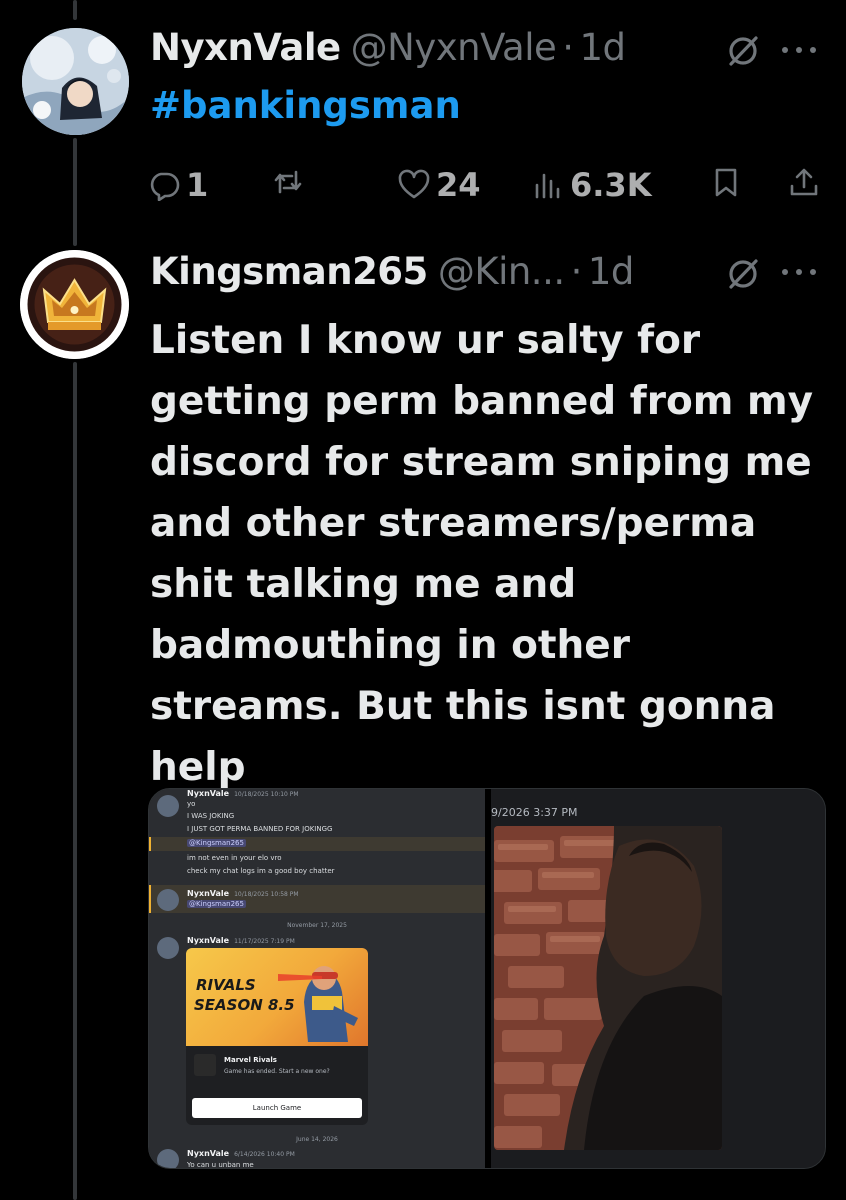 This screenshot has height=1200, width=846. What do you see at coordinates (75, 781) in the screenshot?
I see `thread-line-bottom` at bounding box center [75, 781].